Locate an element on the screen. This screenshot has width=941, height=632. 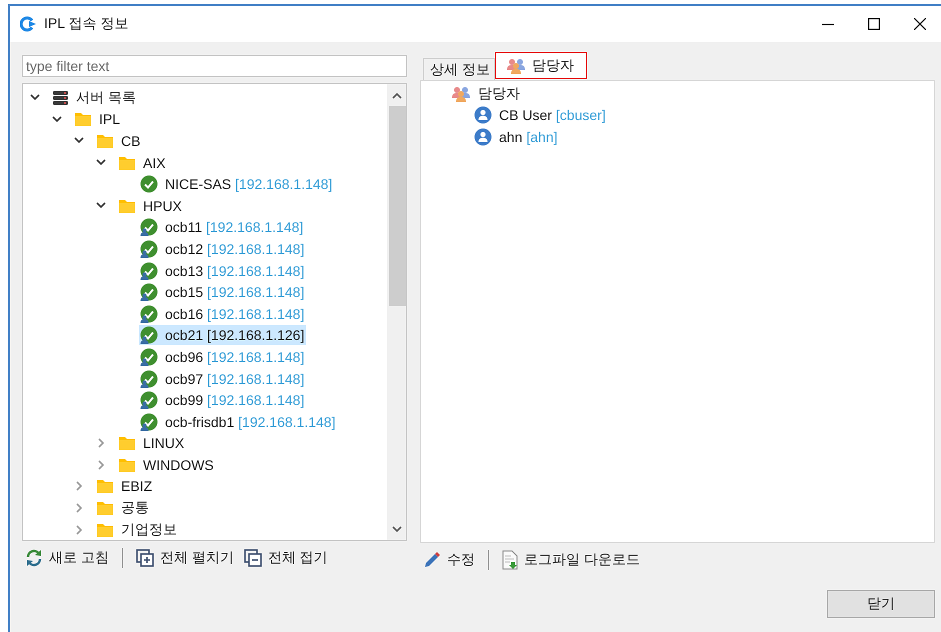
filter-field: type filter text is located at coordinates (214, 66).